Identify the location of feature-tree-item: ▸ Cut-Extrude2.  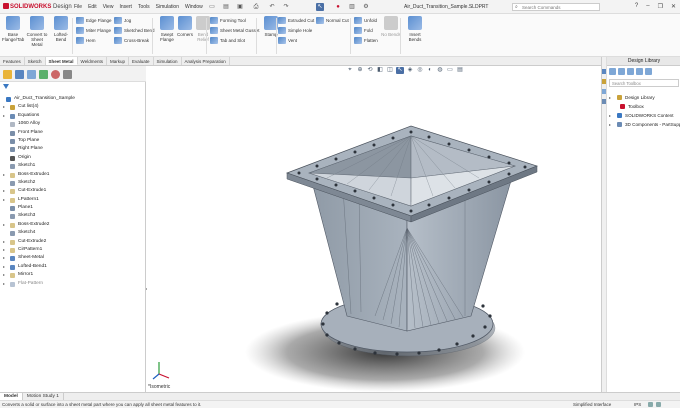
(73, 242).